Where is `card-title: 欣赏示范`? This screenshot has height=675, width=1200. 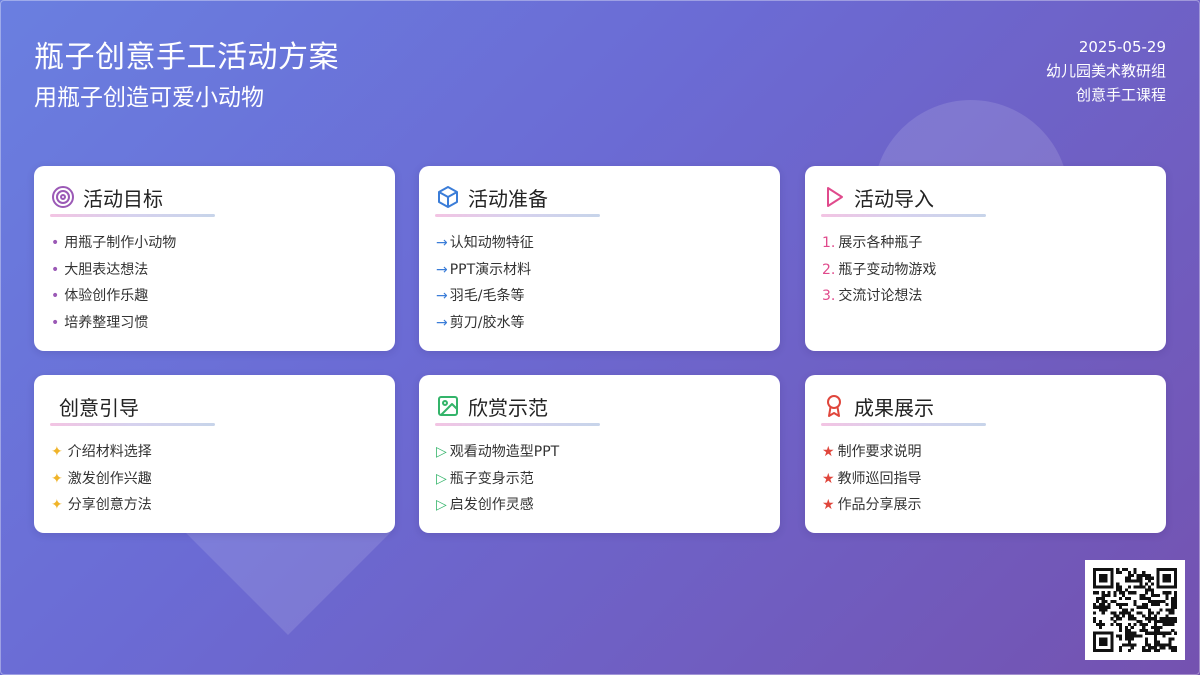
card-title: 欣赏示范 is located at coordinates (508, 407).